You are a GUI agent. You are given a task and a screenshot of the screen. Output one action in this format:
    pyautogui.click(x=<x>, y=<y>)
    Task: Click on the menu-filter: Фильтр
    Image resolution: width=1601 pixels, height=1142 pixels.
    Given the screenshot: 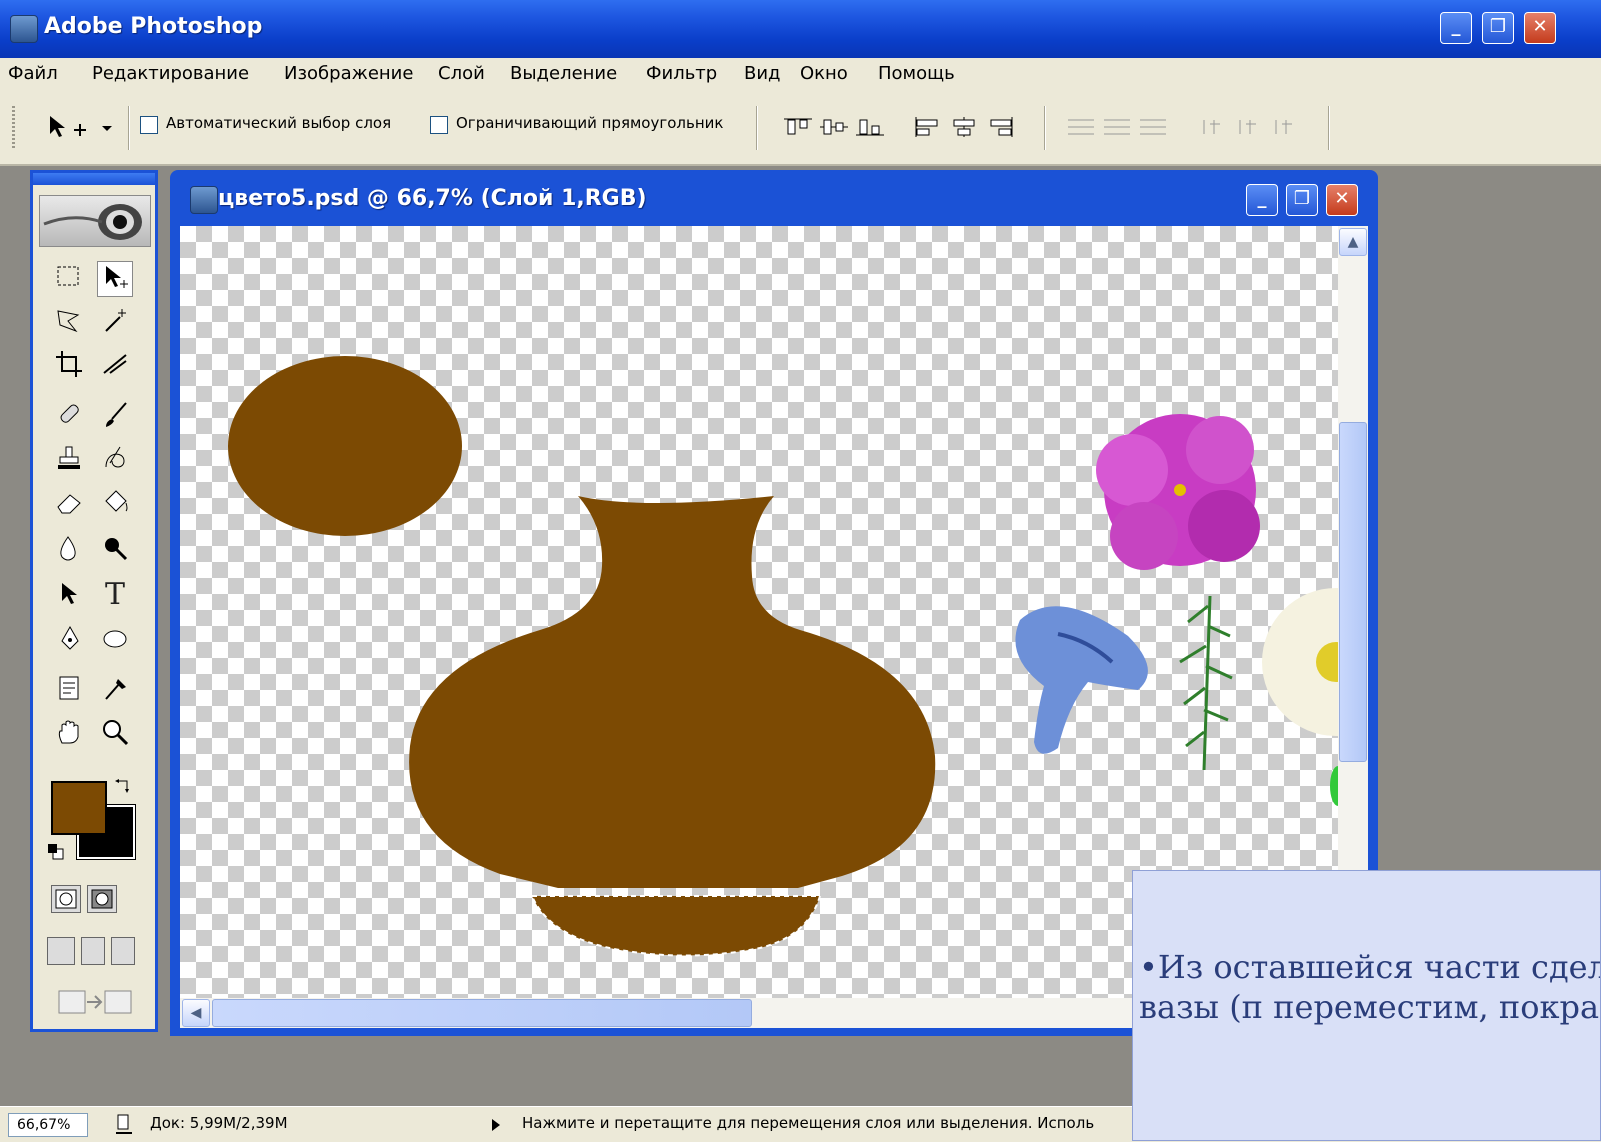 What is the action you would take?
    pyautogui.click(x=681, y=73)
    